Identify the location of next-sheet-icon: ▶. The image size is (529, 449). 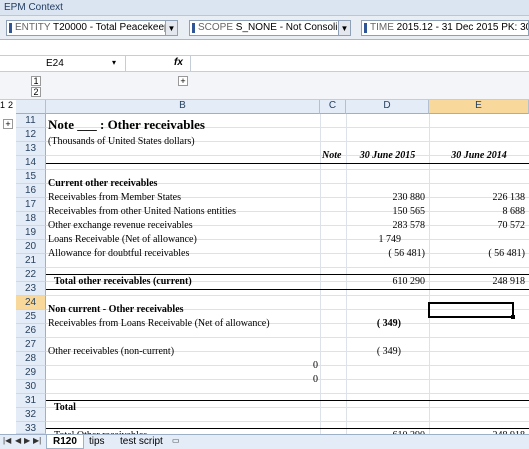
(27, 440).